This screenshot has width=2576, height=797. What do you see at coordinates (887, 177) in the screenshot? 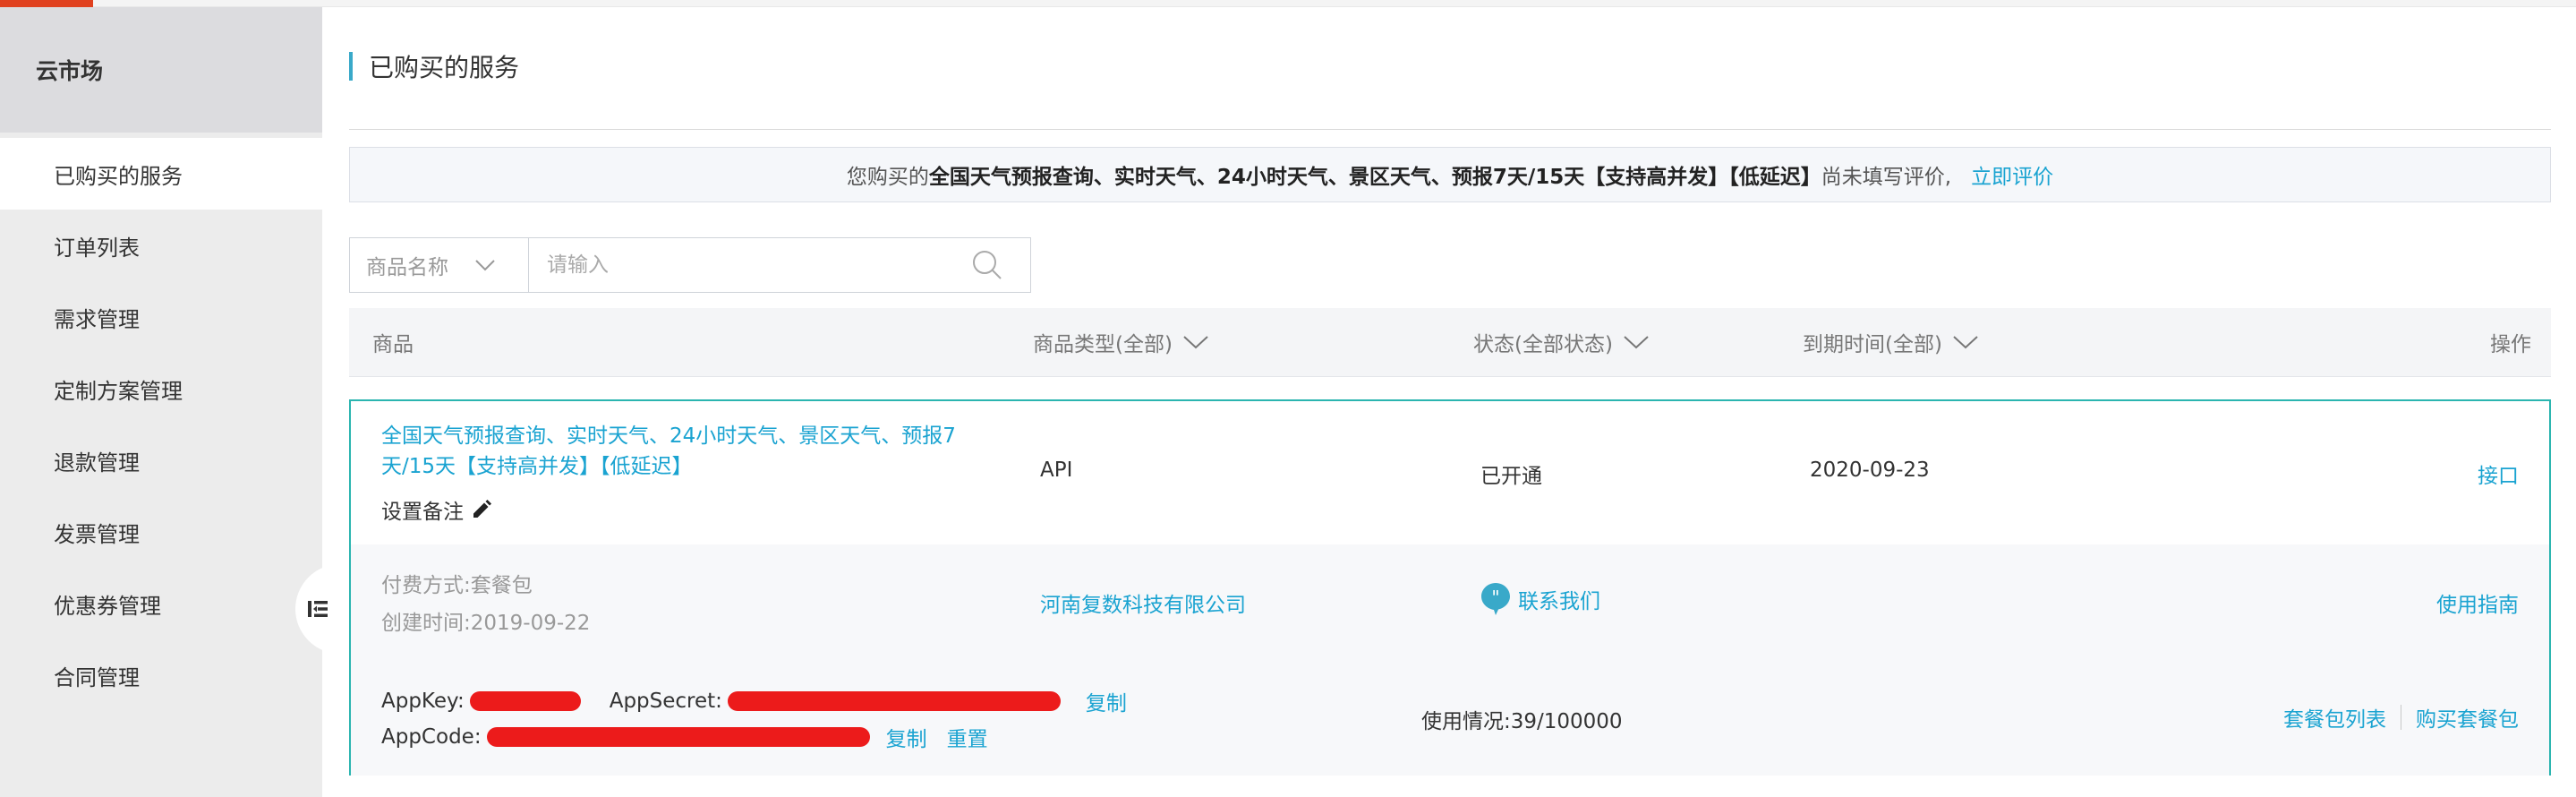
I see `notice-prefix: 您购买的` at bounding box center [887, 177].